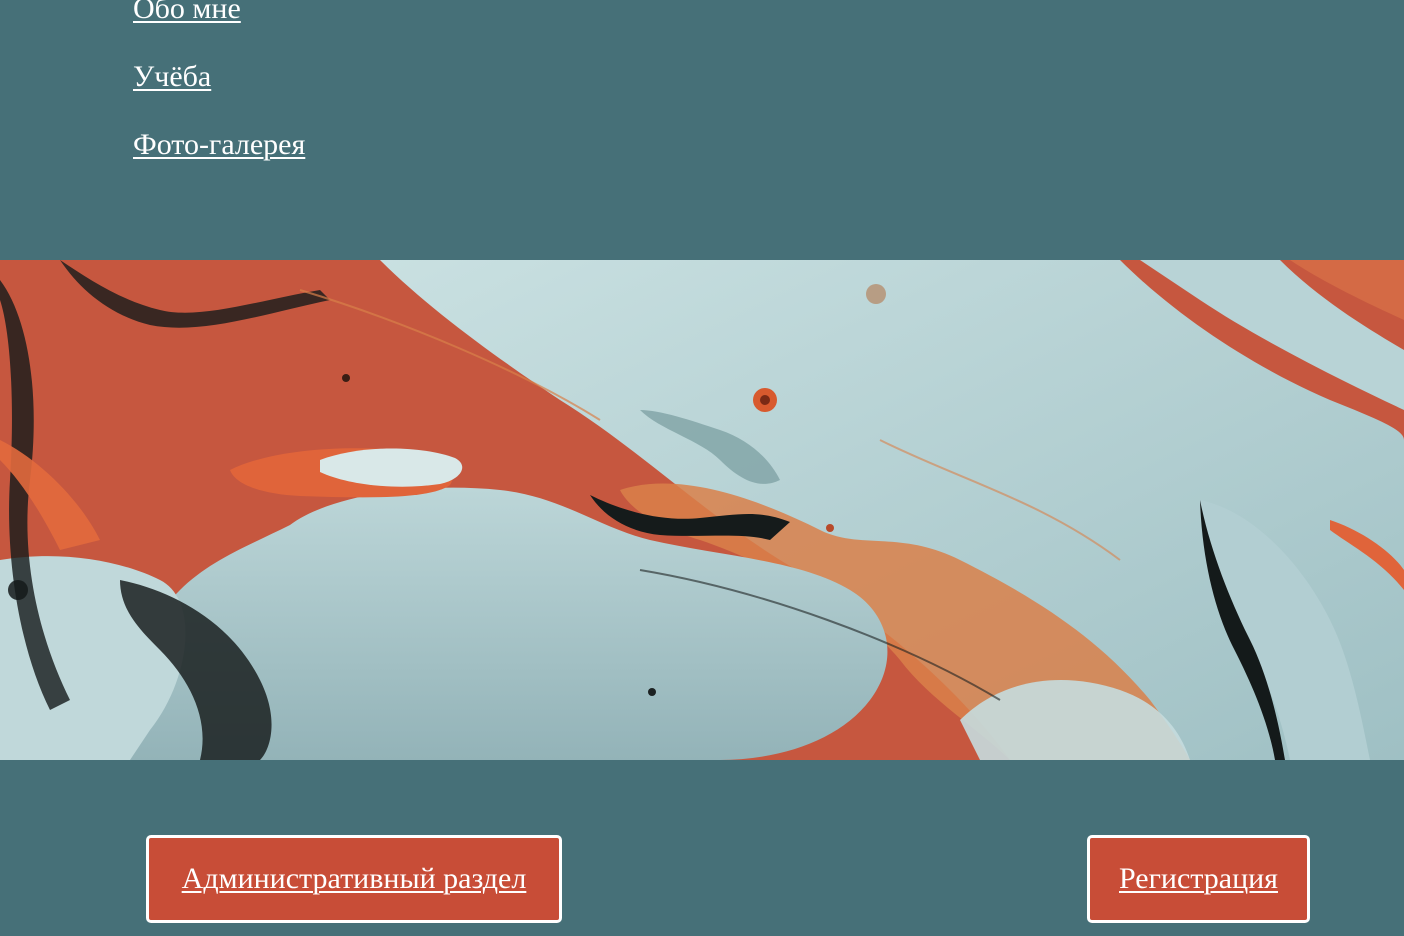 This screenshot has height=936, width=1404. What do you see at coordinates (219, 97) in the screenshot?
I see `main-nav: Обо мне Учёба Фото-галерея` at bounding box center [219, 97].